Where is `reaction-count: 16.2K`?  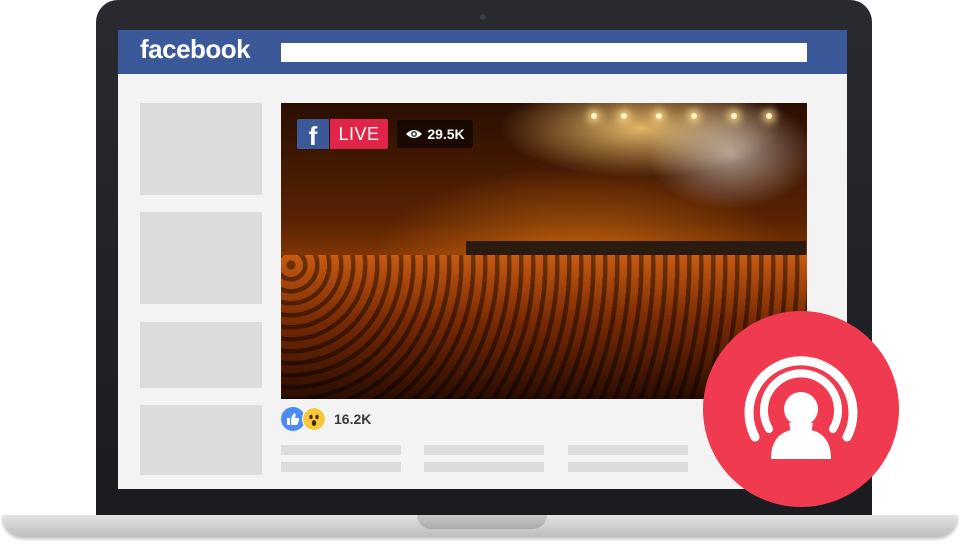 reaction-count: 16.2K is located at coordinates (353, 419).